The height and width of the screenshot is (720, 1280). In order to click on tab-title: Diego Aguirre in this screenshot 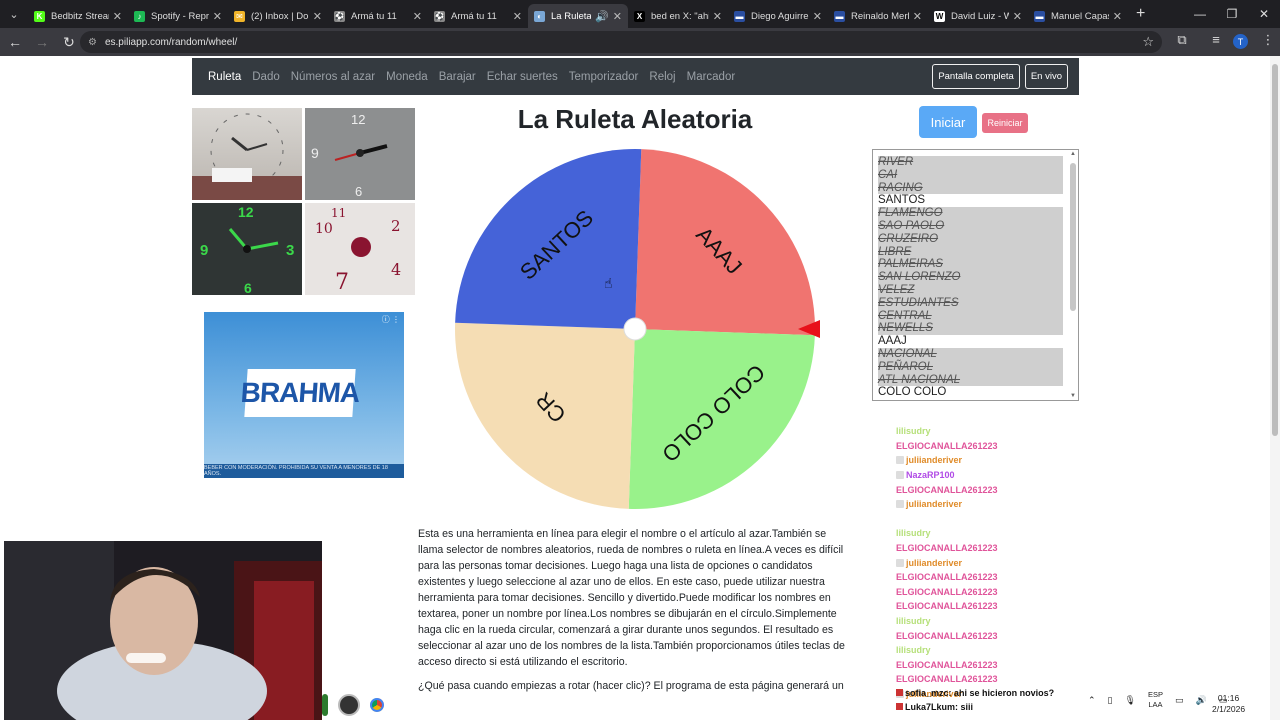, I will do `click(780, 16)`.